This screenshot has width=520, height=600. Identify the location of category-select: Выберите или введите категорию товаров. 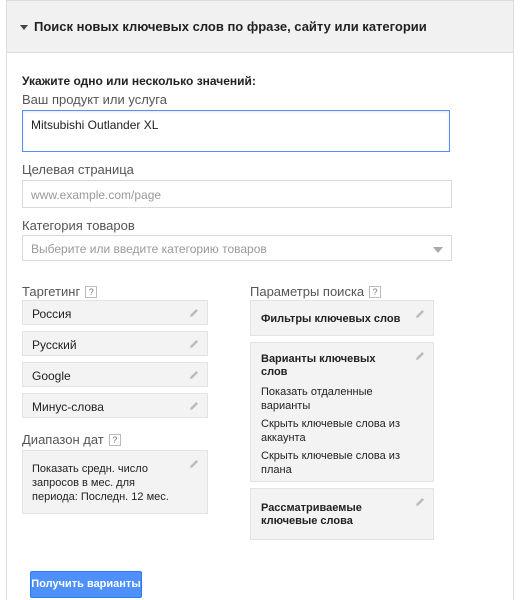
(237, 248).